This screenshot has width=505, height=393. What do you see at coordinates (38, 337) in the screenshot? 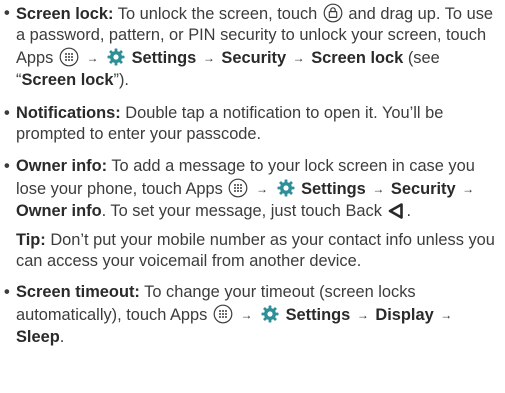
I see `sleep-path: Sleep` at bounding box center [38, 337].